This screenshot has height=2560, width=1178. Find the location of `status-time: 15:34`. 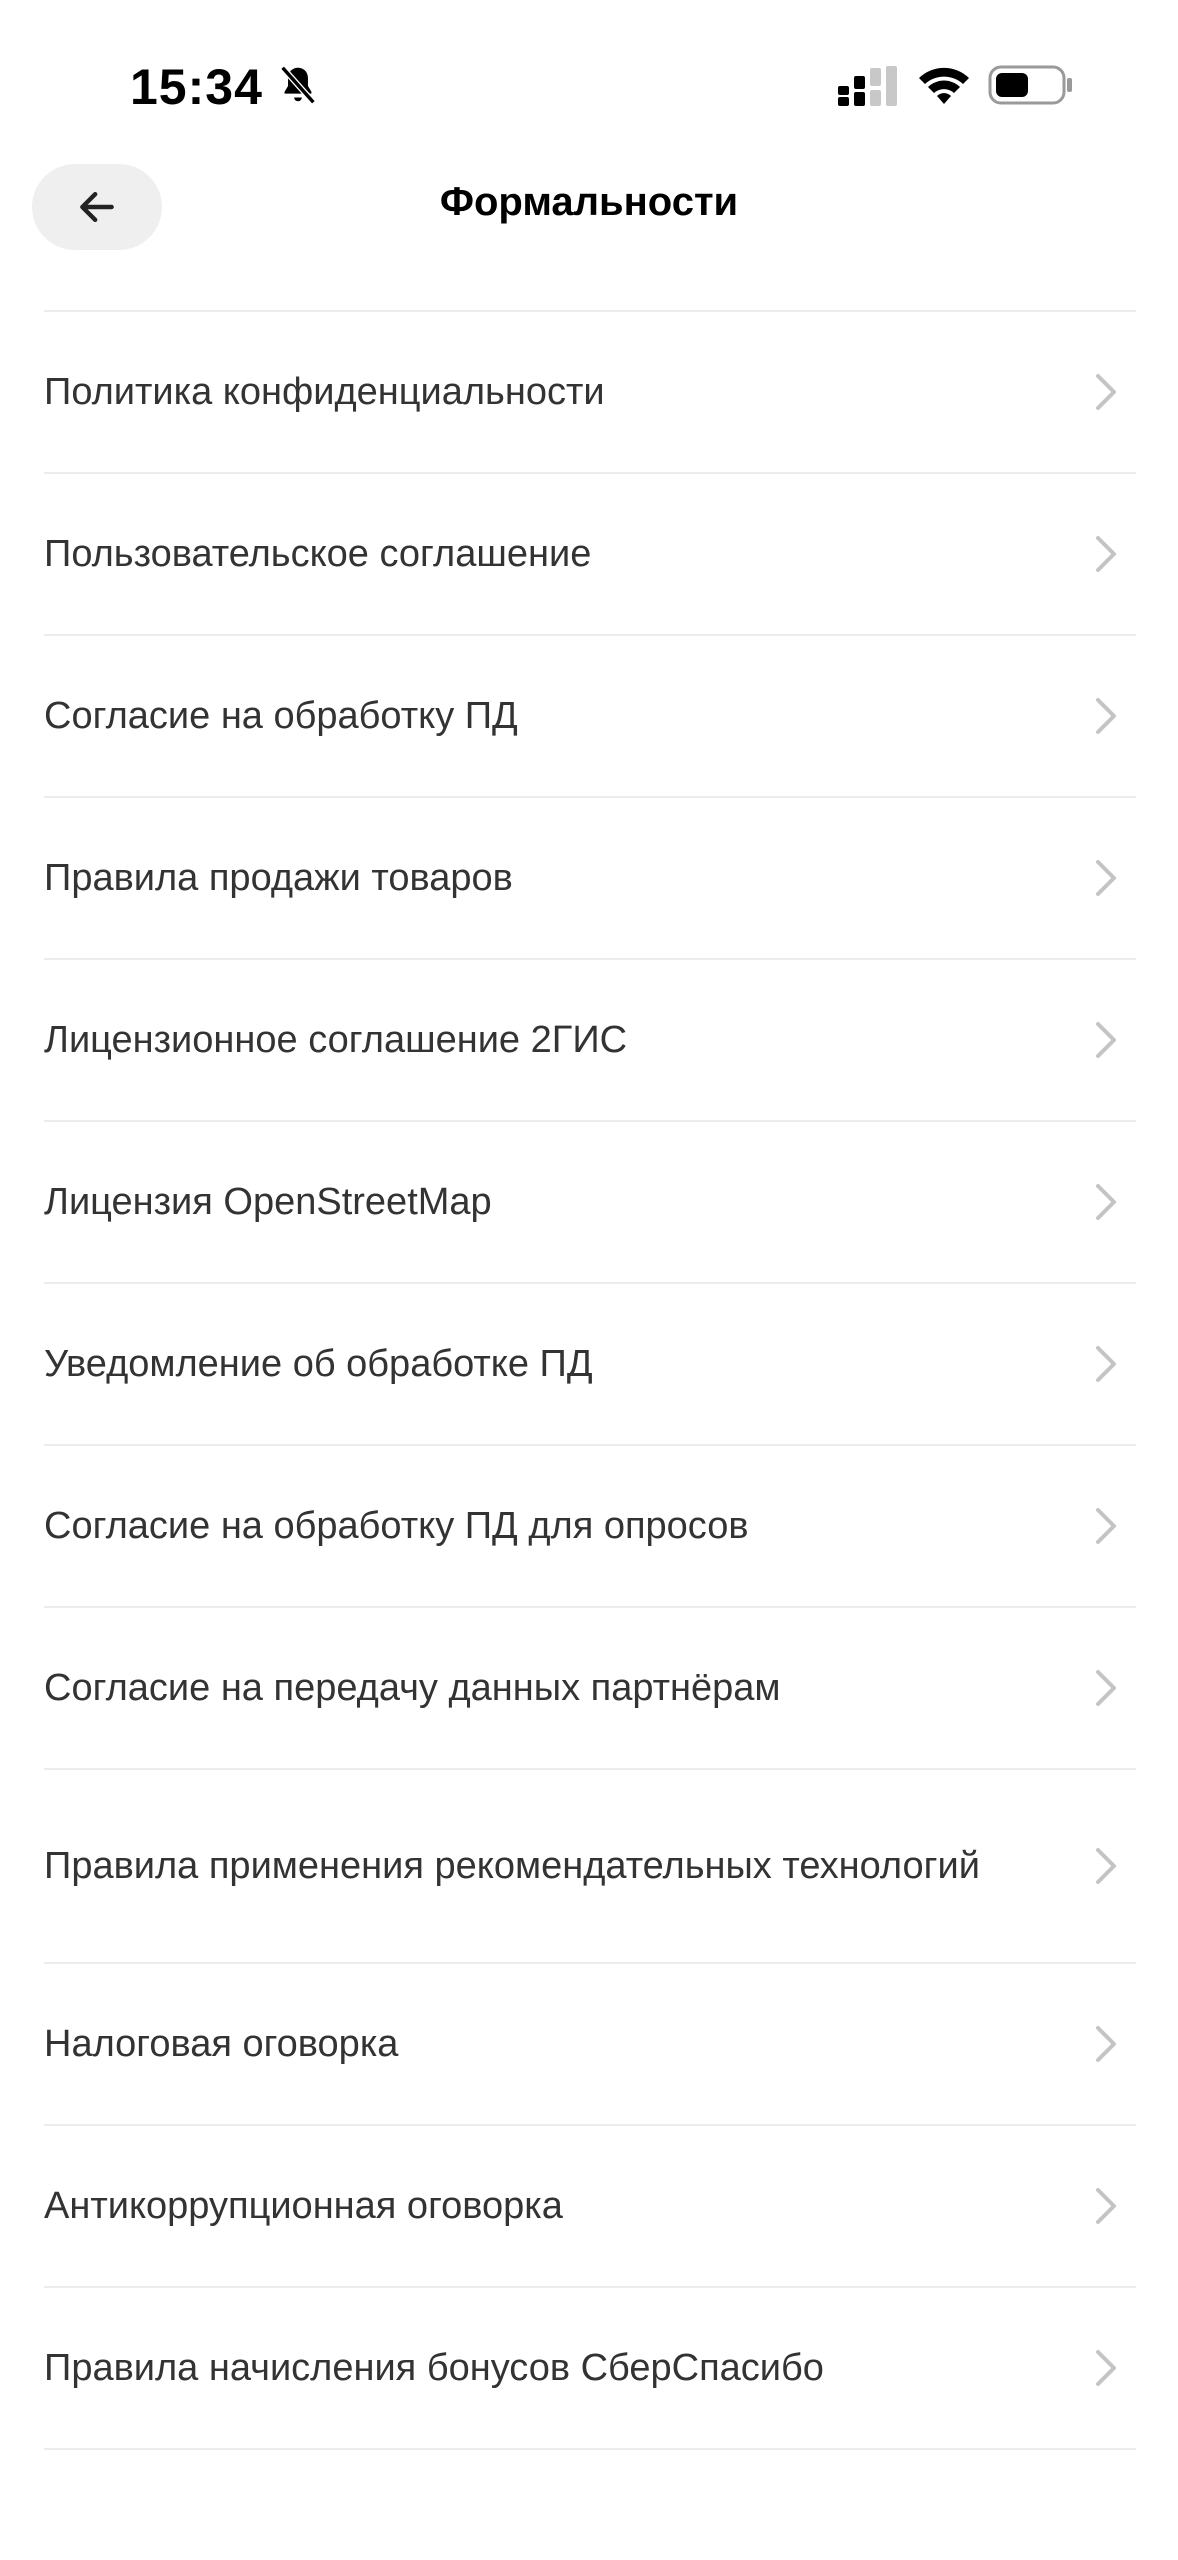

status-time: 15:34 is located at coordinates (196, 87).